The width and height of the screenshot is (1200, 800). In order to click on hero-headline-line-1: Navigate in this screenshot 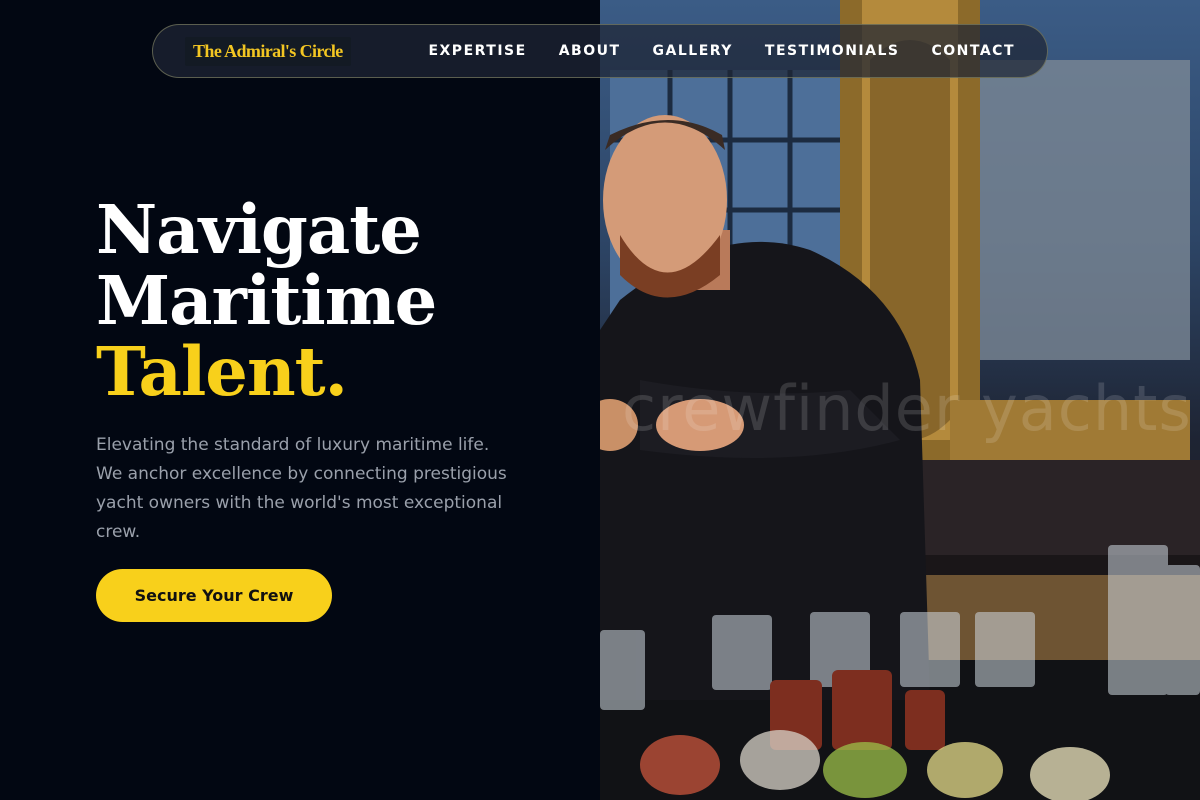, I will do `click(259, 229)`.